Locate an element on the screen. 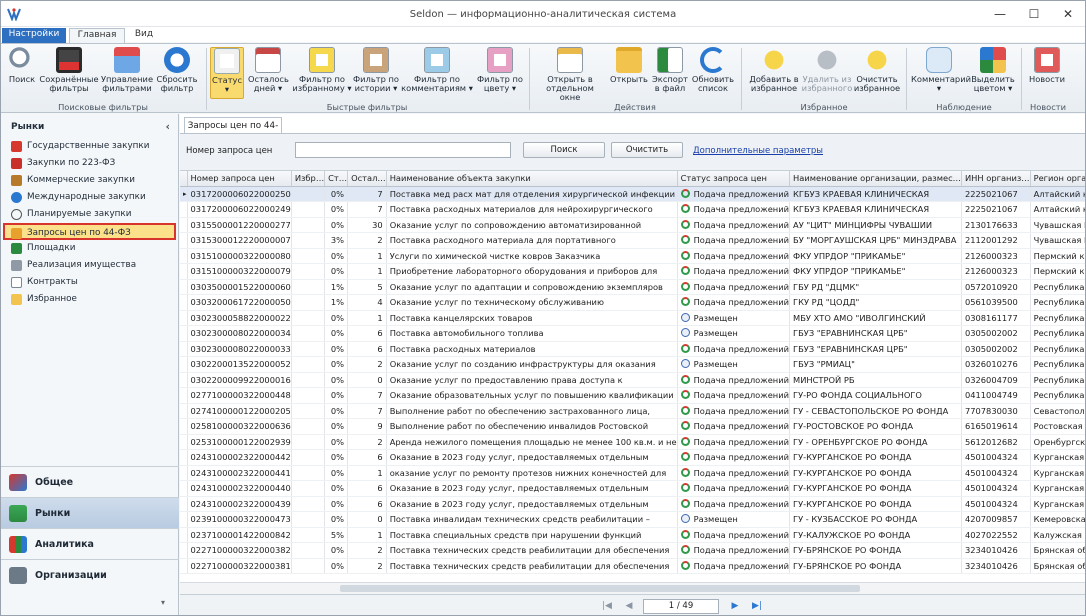  highlight-color-button: Выделить цветом ▾ is located at coordinates (993, 70).